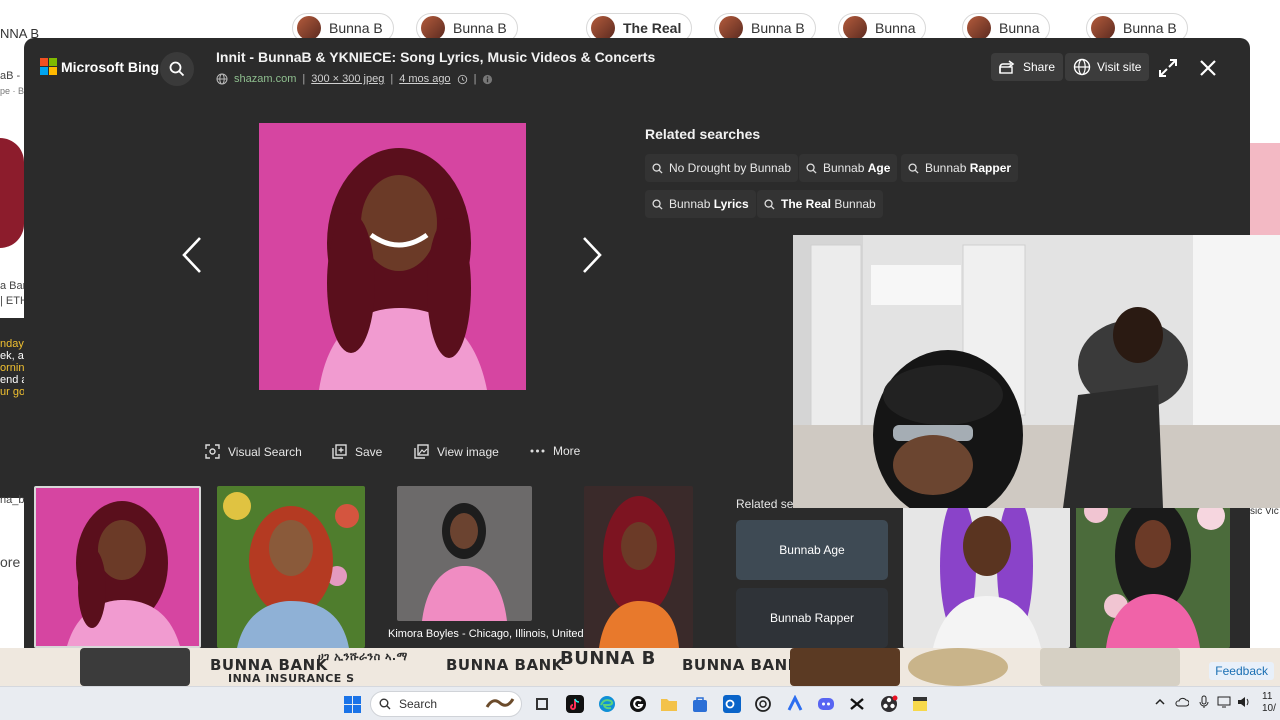 The width and height of the screenshot is (1280, 720). I want to click on store-icon, so click(700, 704).